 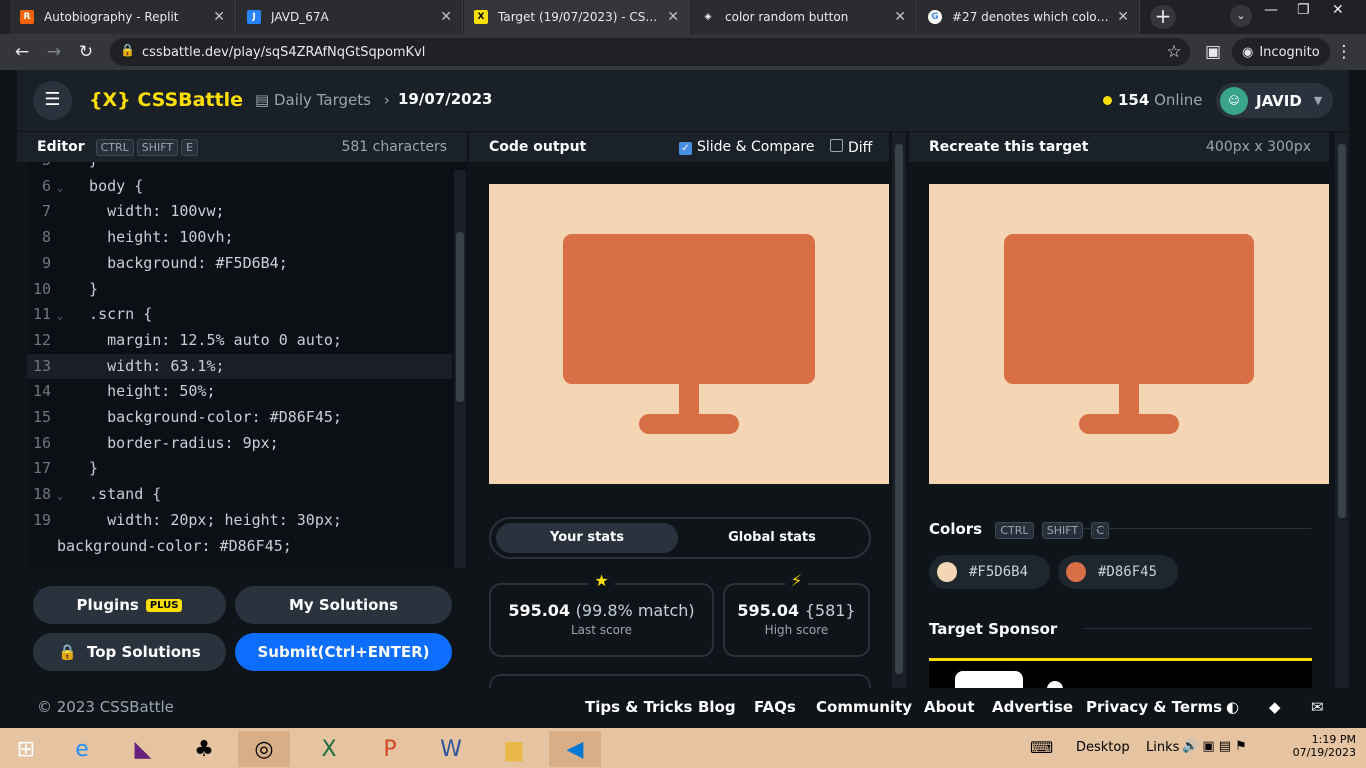 I want to click on twitter-icon: ◆, so click(x=1275, y=707).